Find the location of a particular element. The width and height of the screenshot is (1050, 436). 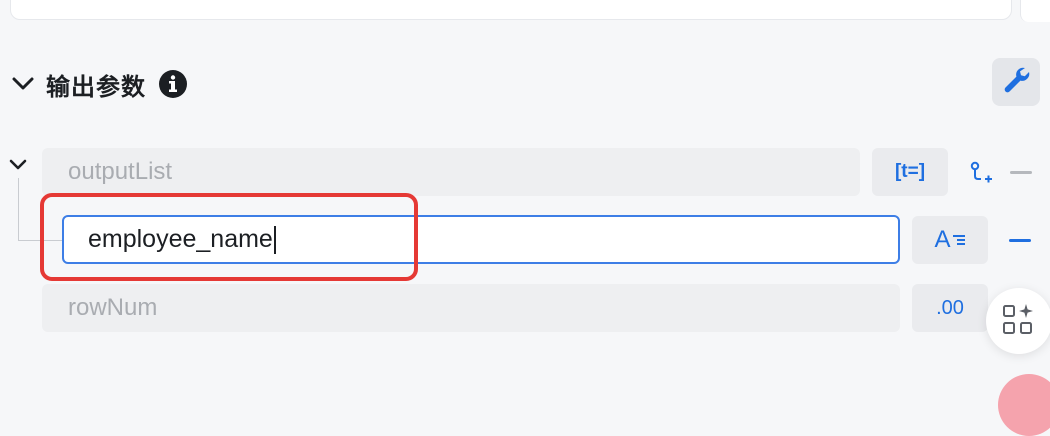

assistant-avatar is located at coordinates (1024, 405).